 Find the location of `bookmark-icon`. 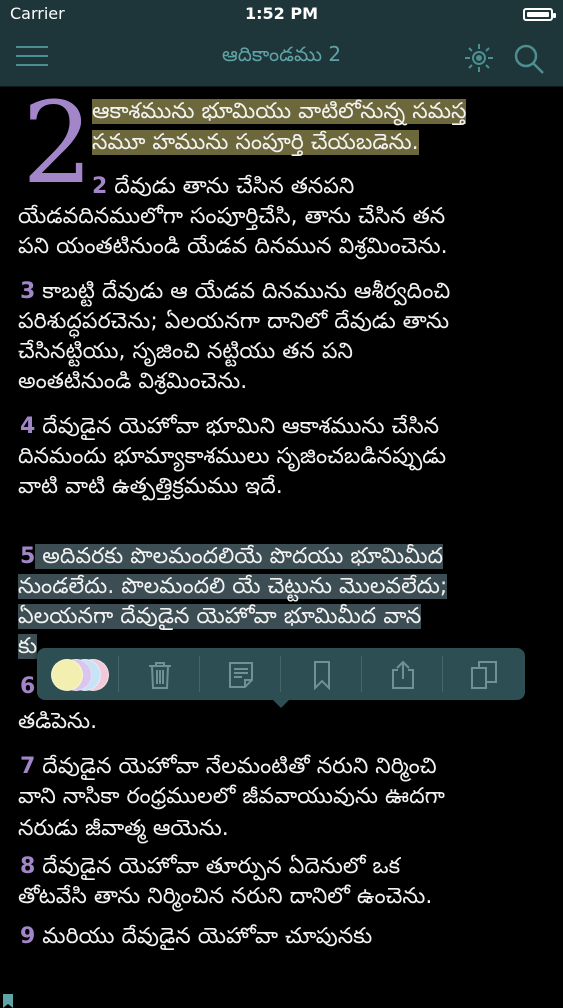

bookmark-icon is located at coordinates (322, 675).